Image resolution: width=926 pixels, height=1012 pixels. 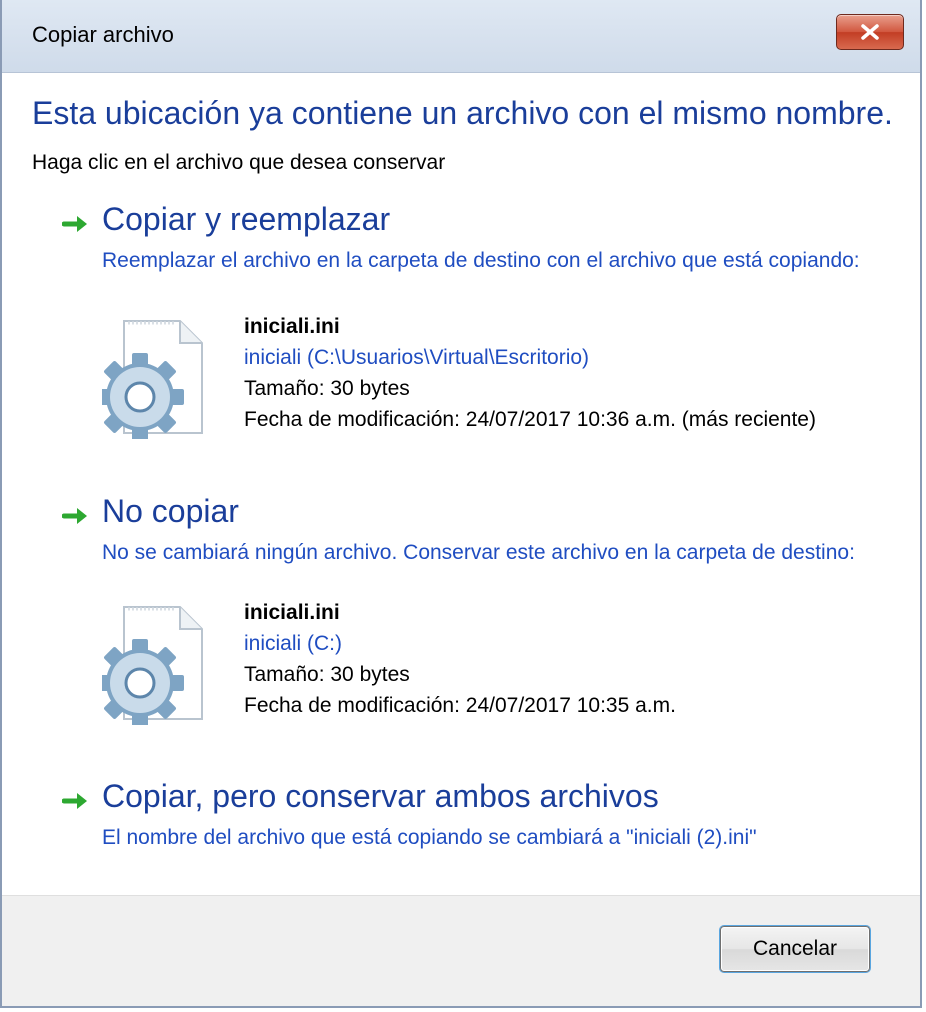 What do you see at coordinates (170, 511) in the screenshot?
I see `option-title: No copiar` at bounding box center [170, 511].